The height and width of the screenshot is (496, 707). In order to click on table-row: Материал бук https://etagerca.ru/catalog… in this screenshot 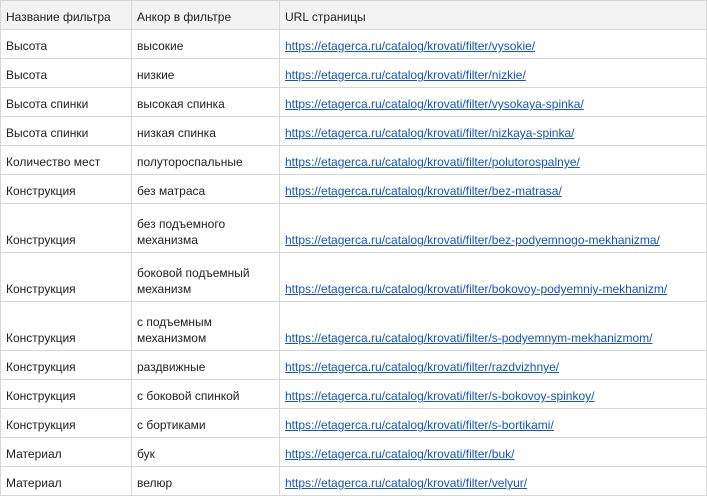, I will do `click(353, 452)`.